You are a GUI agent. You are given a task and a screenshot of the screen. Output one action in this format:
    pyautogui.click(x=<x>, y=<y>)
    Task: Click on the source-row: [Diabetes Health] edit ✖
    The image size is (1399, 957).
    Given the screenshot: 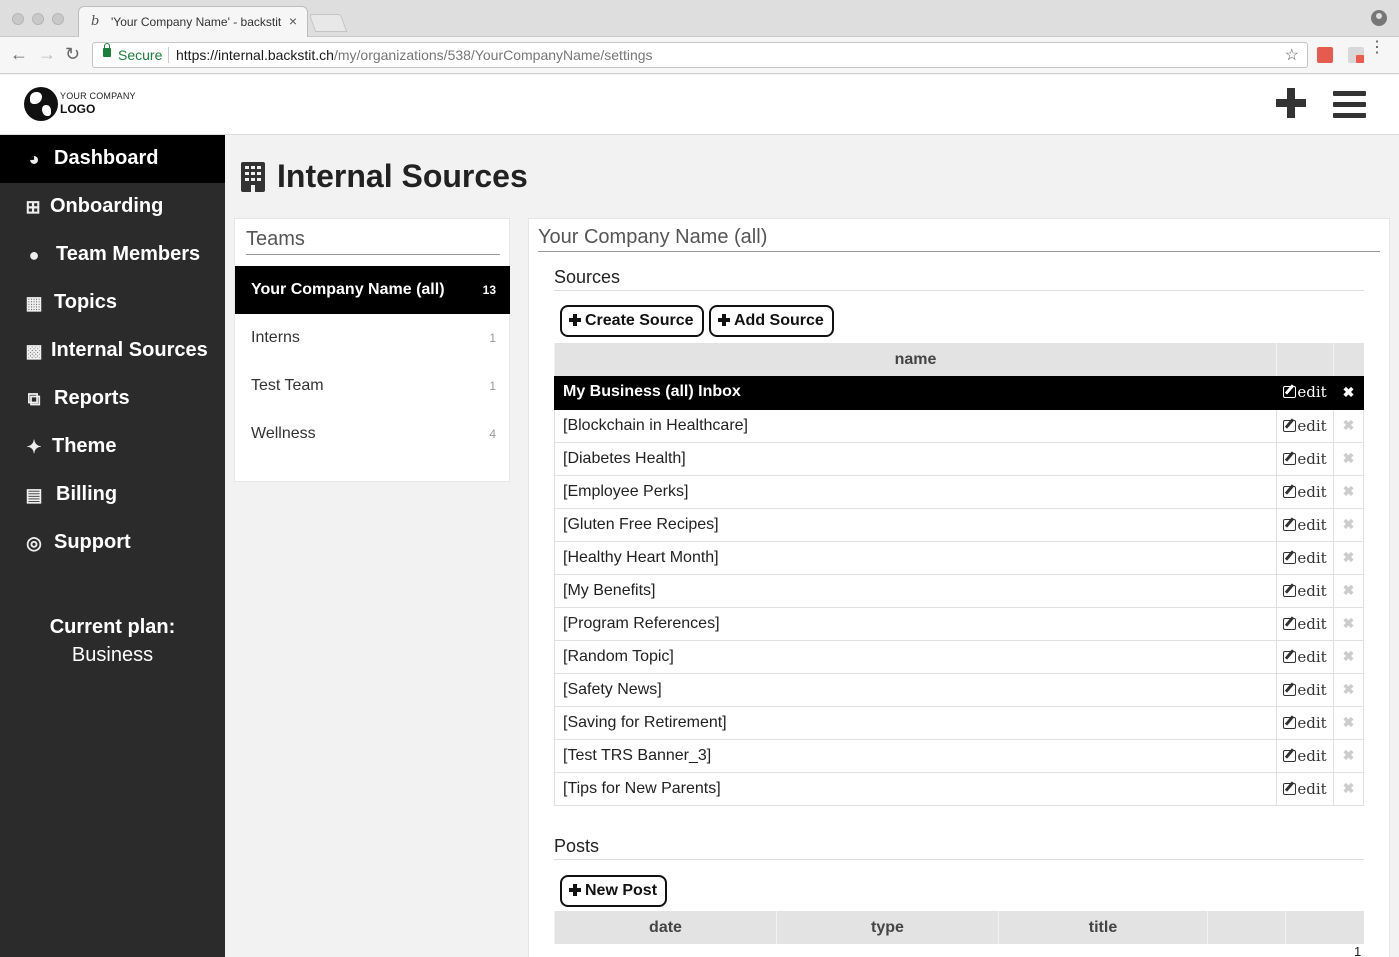 What is the action you would take?
    pyautogui.click(x=959, y=459)
    